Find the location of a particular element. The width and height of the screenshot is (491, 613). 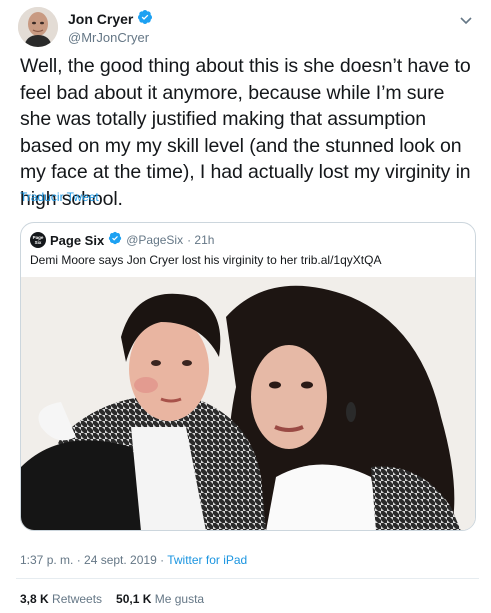

quoted-author-avatar: Page Six is located at coordinates (38, 240).